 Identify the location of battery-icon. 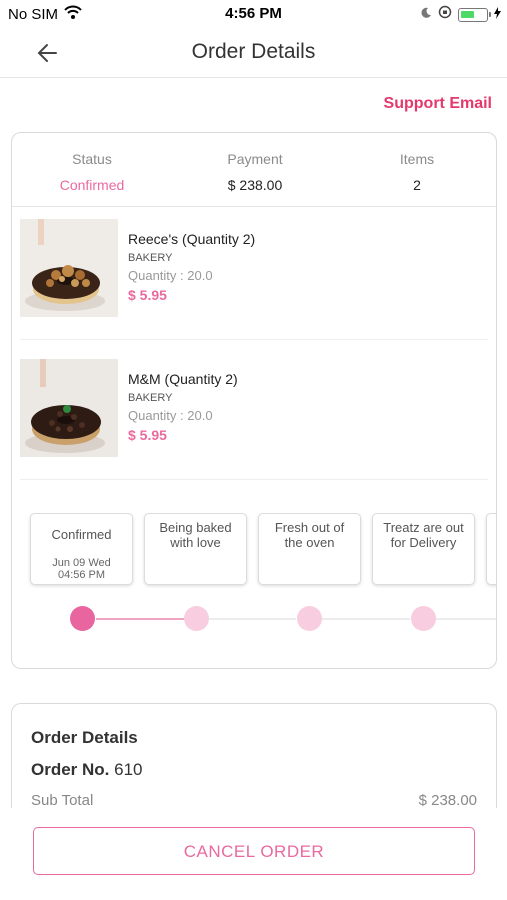
(474, 14).